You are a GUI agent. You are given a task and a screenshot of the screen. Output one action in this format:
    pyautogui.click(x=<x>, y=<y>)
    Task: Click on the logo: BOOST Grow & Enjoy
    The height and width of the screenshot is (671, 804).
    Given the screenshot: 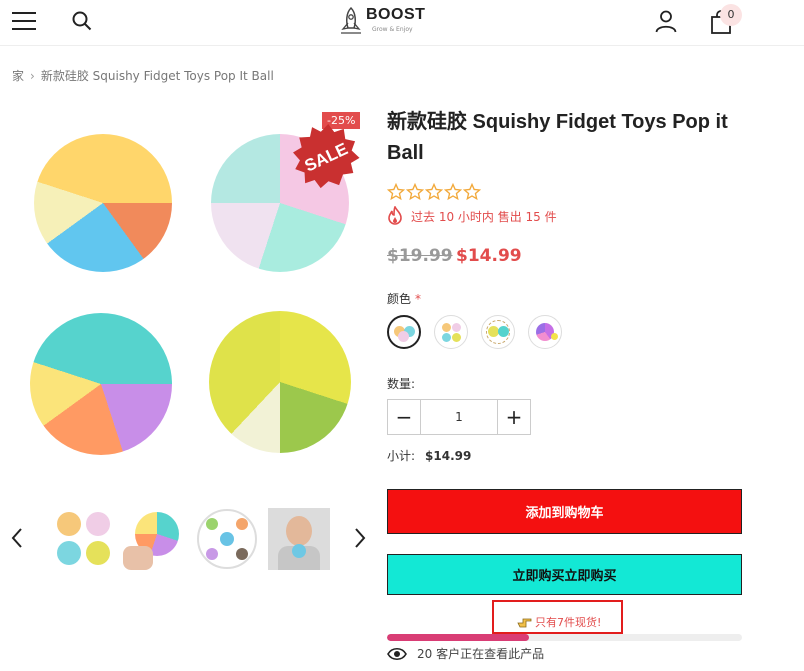 What is the action you would take?
    pyautogui.click(x=382, y=21)
    